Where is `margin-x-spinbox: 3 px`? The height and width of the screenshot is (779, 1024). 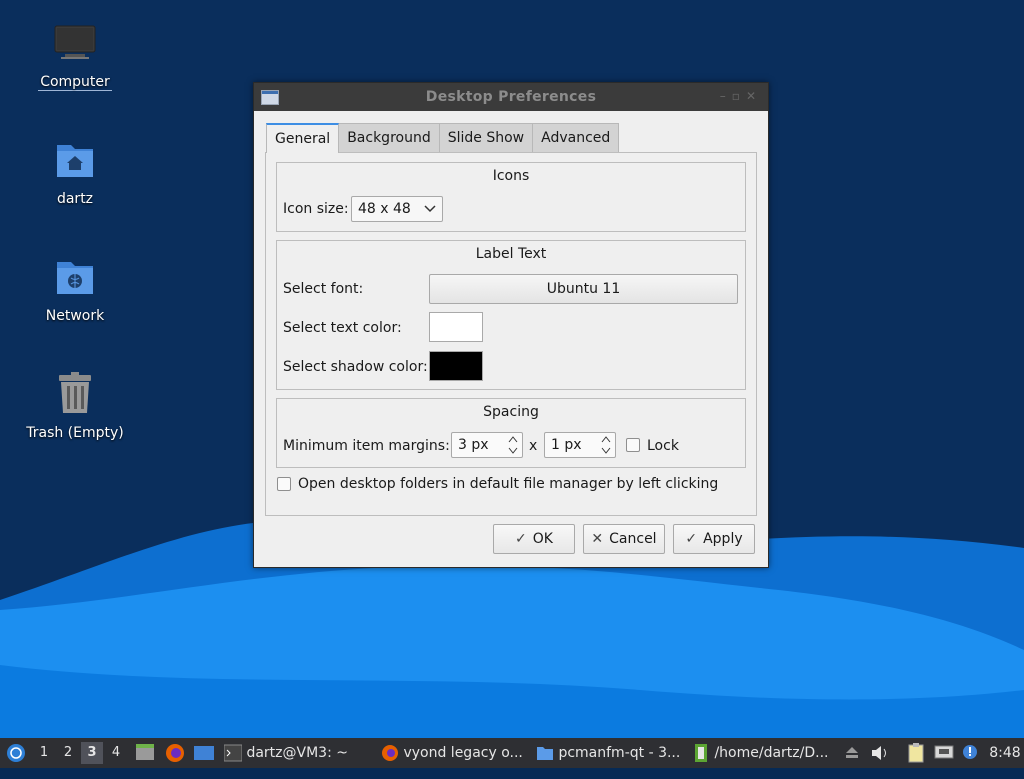
margin-x-spinbox: 3 px is located at coordinates (487, 445).